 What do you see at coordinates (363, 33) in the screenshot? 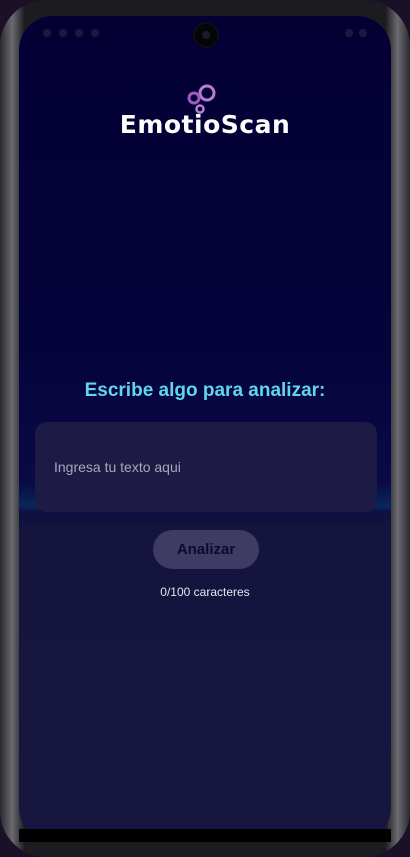
I see `battery-icon` at bounding box center [363, 33].